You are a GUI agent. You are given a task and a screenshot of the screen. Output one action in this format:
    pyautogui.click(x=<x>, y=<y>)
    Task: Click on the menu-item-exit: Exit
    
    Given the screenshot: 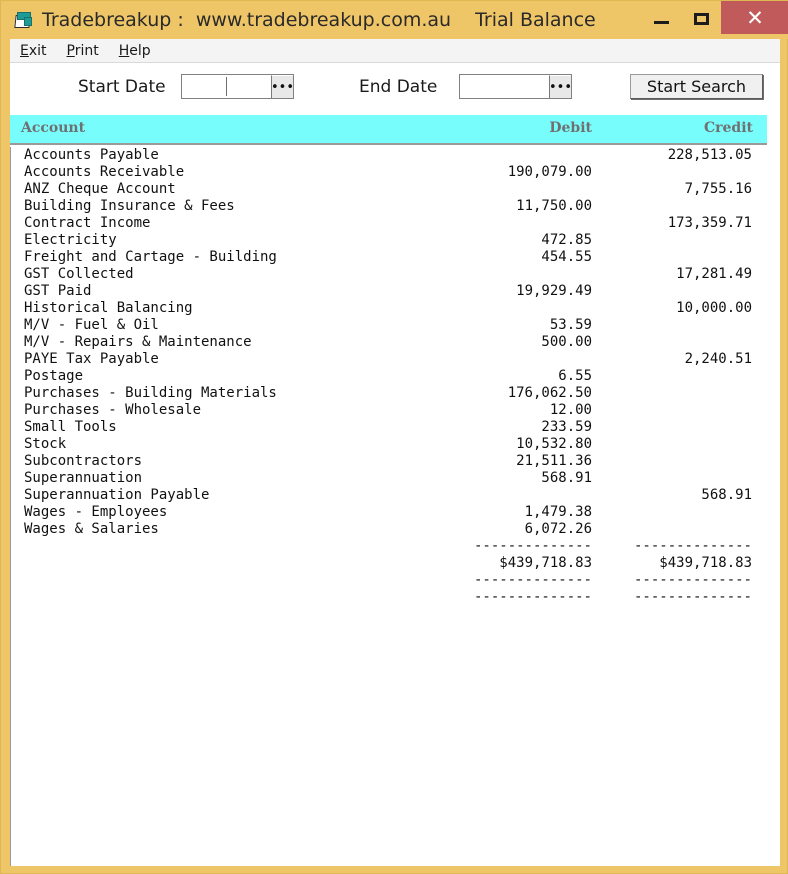 What is the action you would take?
    pyautogui.click(x=33, y=51)
    